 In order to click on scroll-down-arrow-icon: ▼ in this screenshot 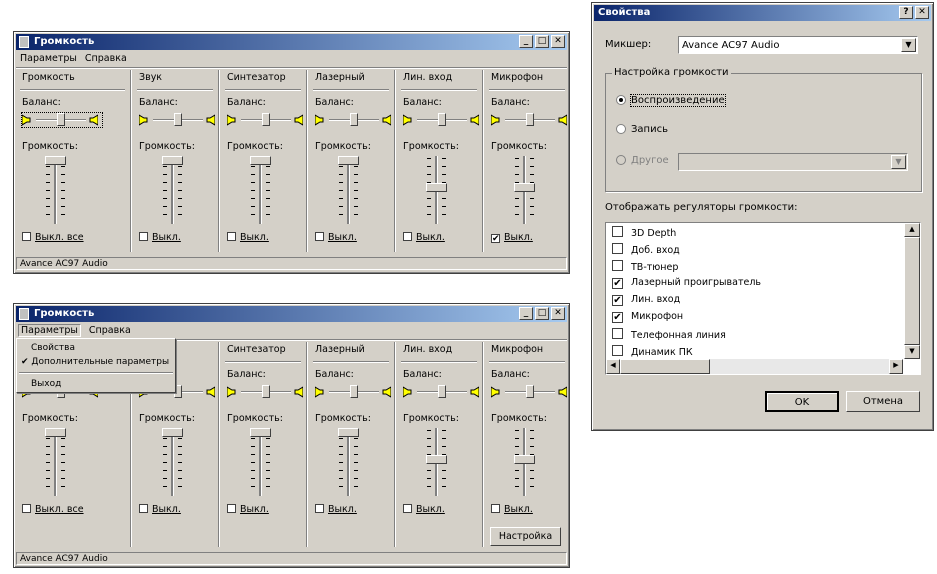, I will do `click(912, 352)`.